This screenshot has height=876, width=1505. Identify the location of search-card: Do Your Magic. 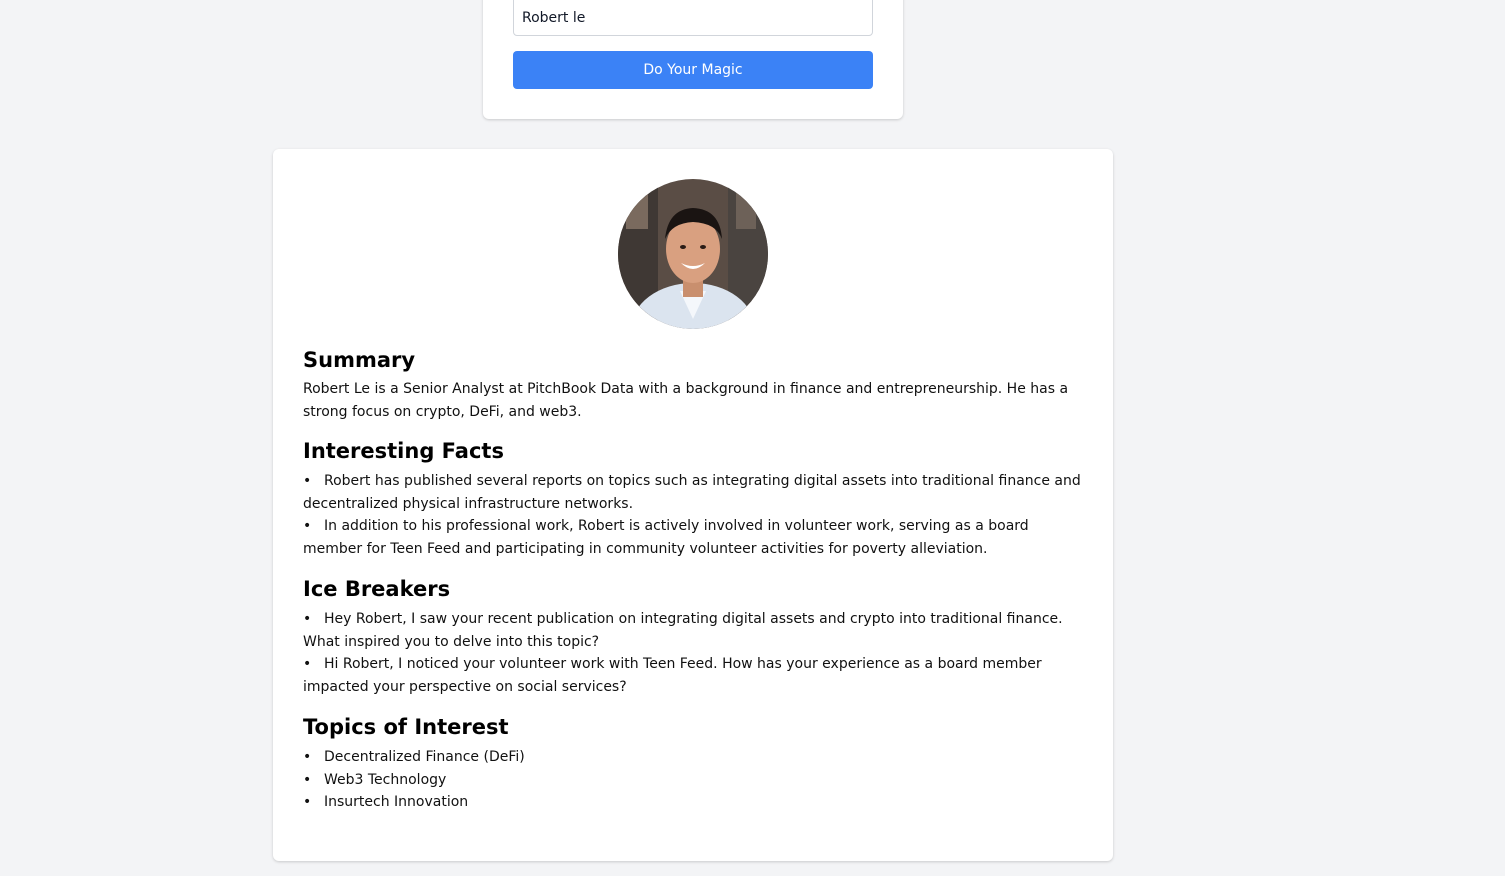
(693, 59).